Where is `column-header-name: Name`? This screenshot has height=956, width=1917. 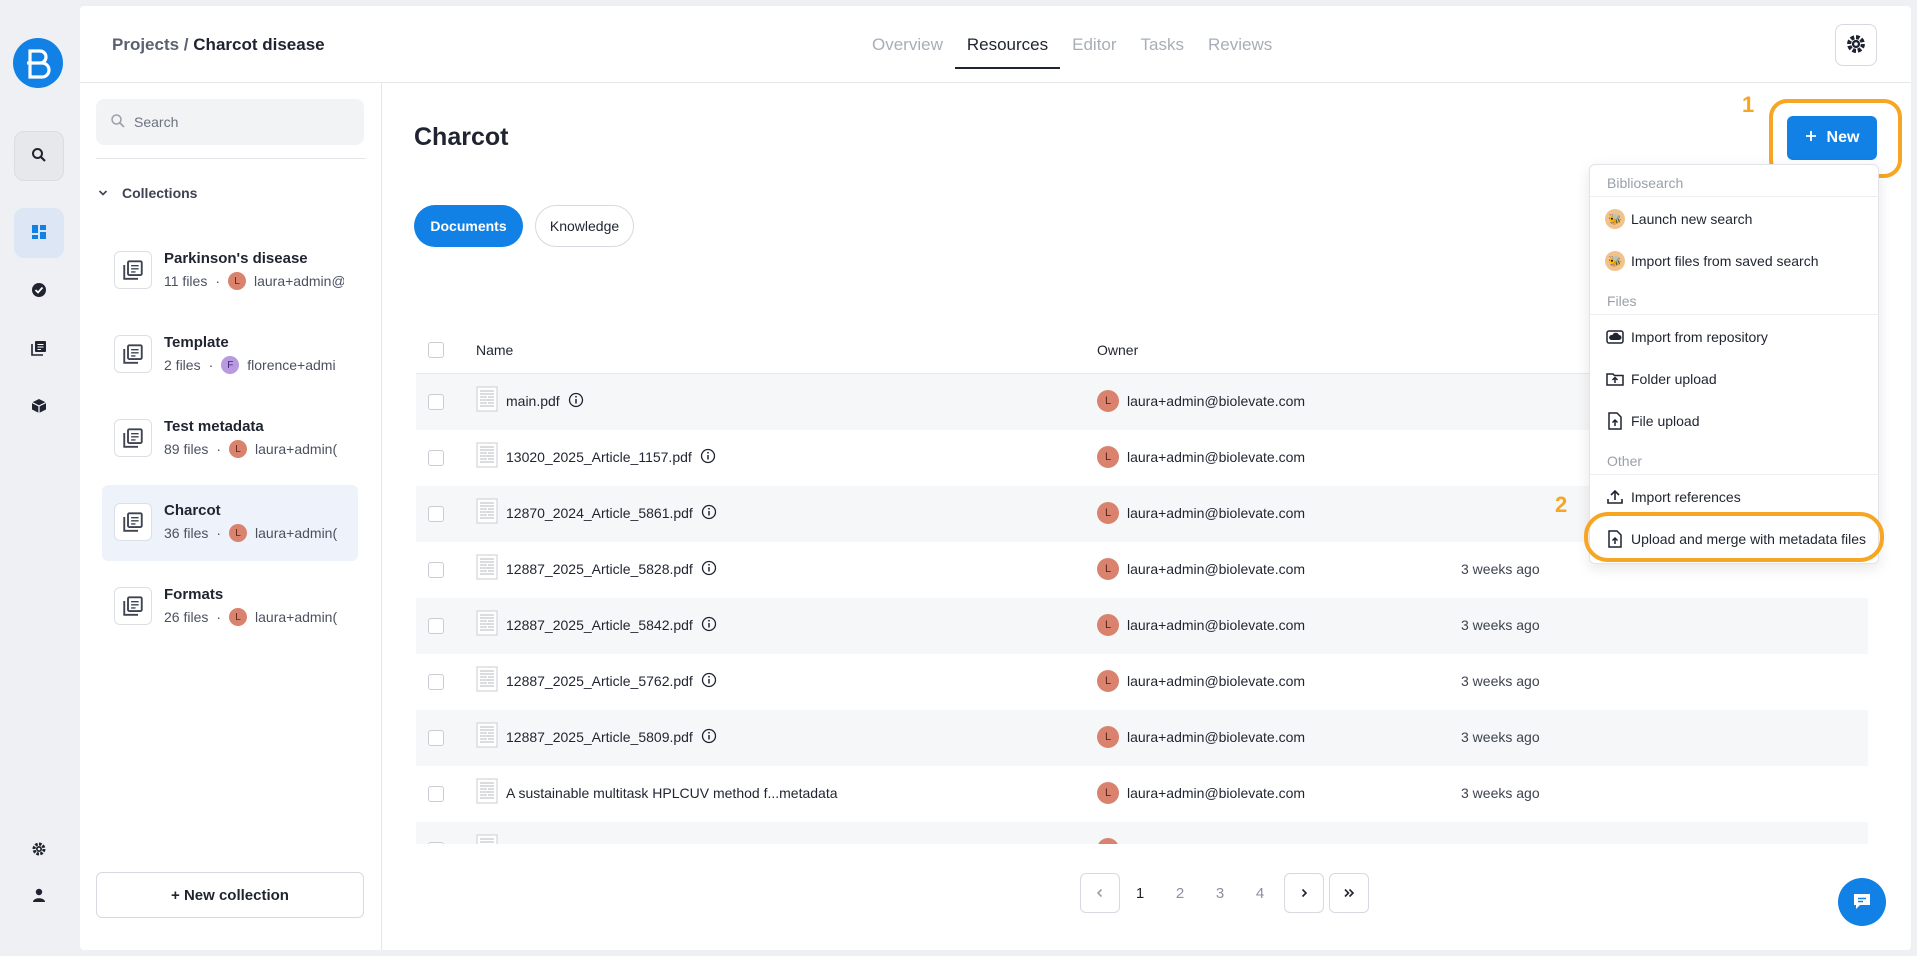 column-header-name: Name is located at coordinates (494, 350).